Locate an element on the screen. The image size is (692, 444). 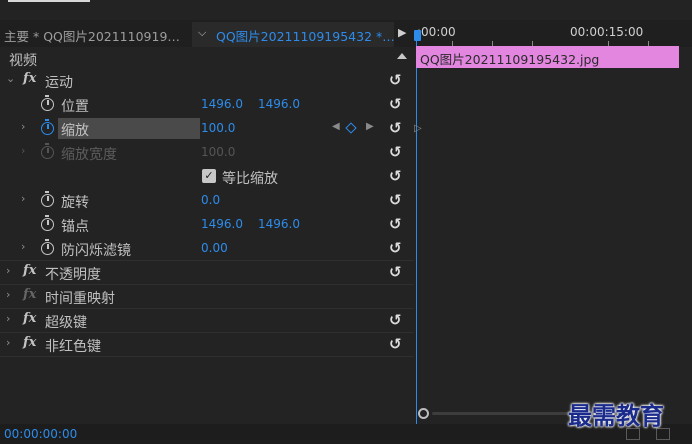
section-title: 视频 is located at coordinates (23, 61).